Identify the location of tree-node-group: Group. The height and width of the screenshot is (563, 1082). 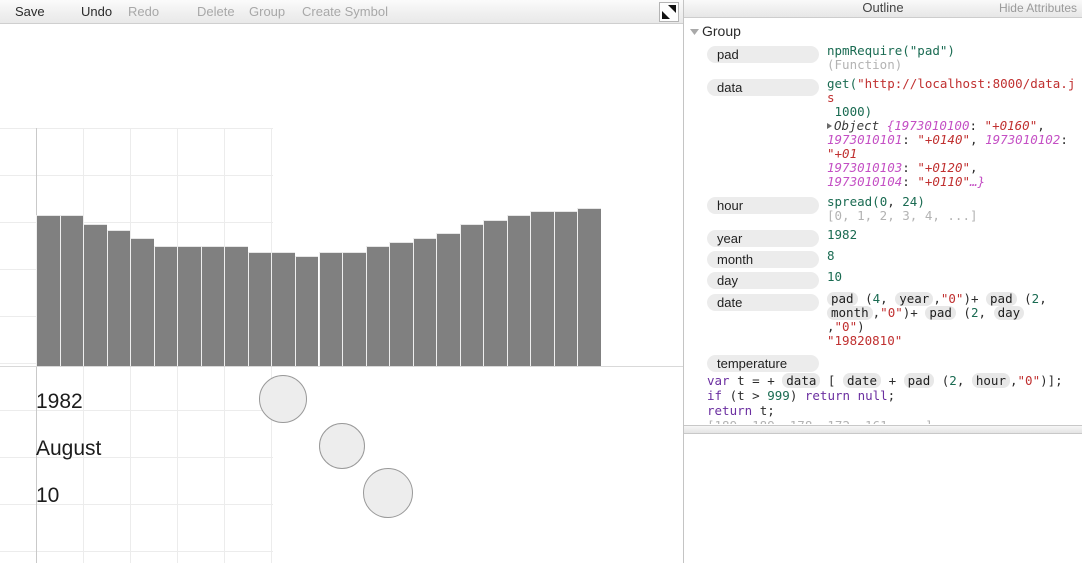
(883, 31).